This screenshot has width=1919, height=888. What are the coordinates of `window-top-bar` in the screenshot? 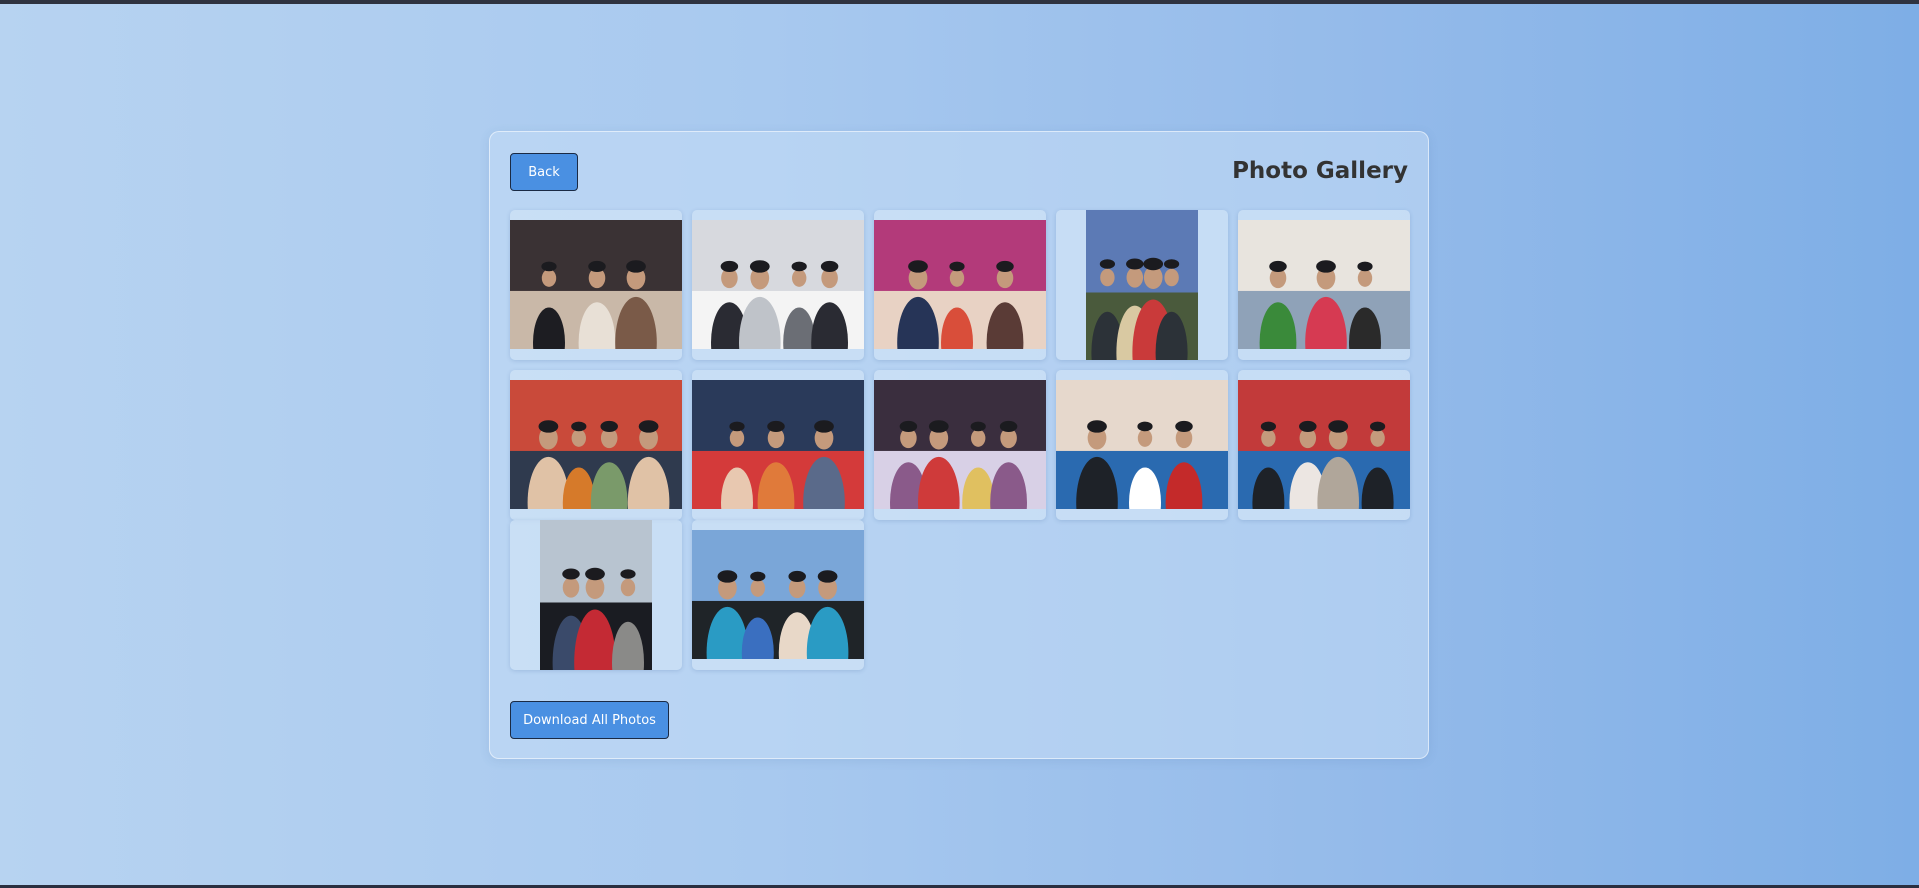 It's located at (959, 2).